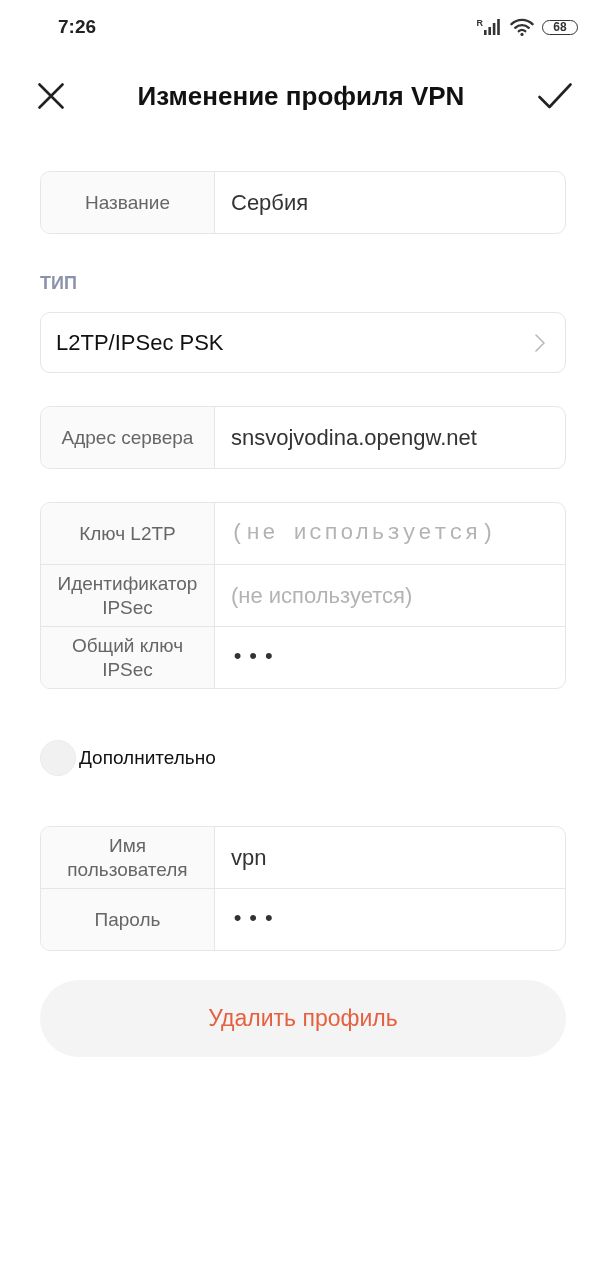 The image size is (606, 1280). Describe the element at coordinates (128, 857) in the screenshot. I see `field-label: Имя пользователя` at that location.